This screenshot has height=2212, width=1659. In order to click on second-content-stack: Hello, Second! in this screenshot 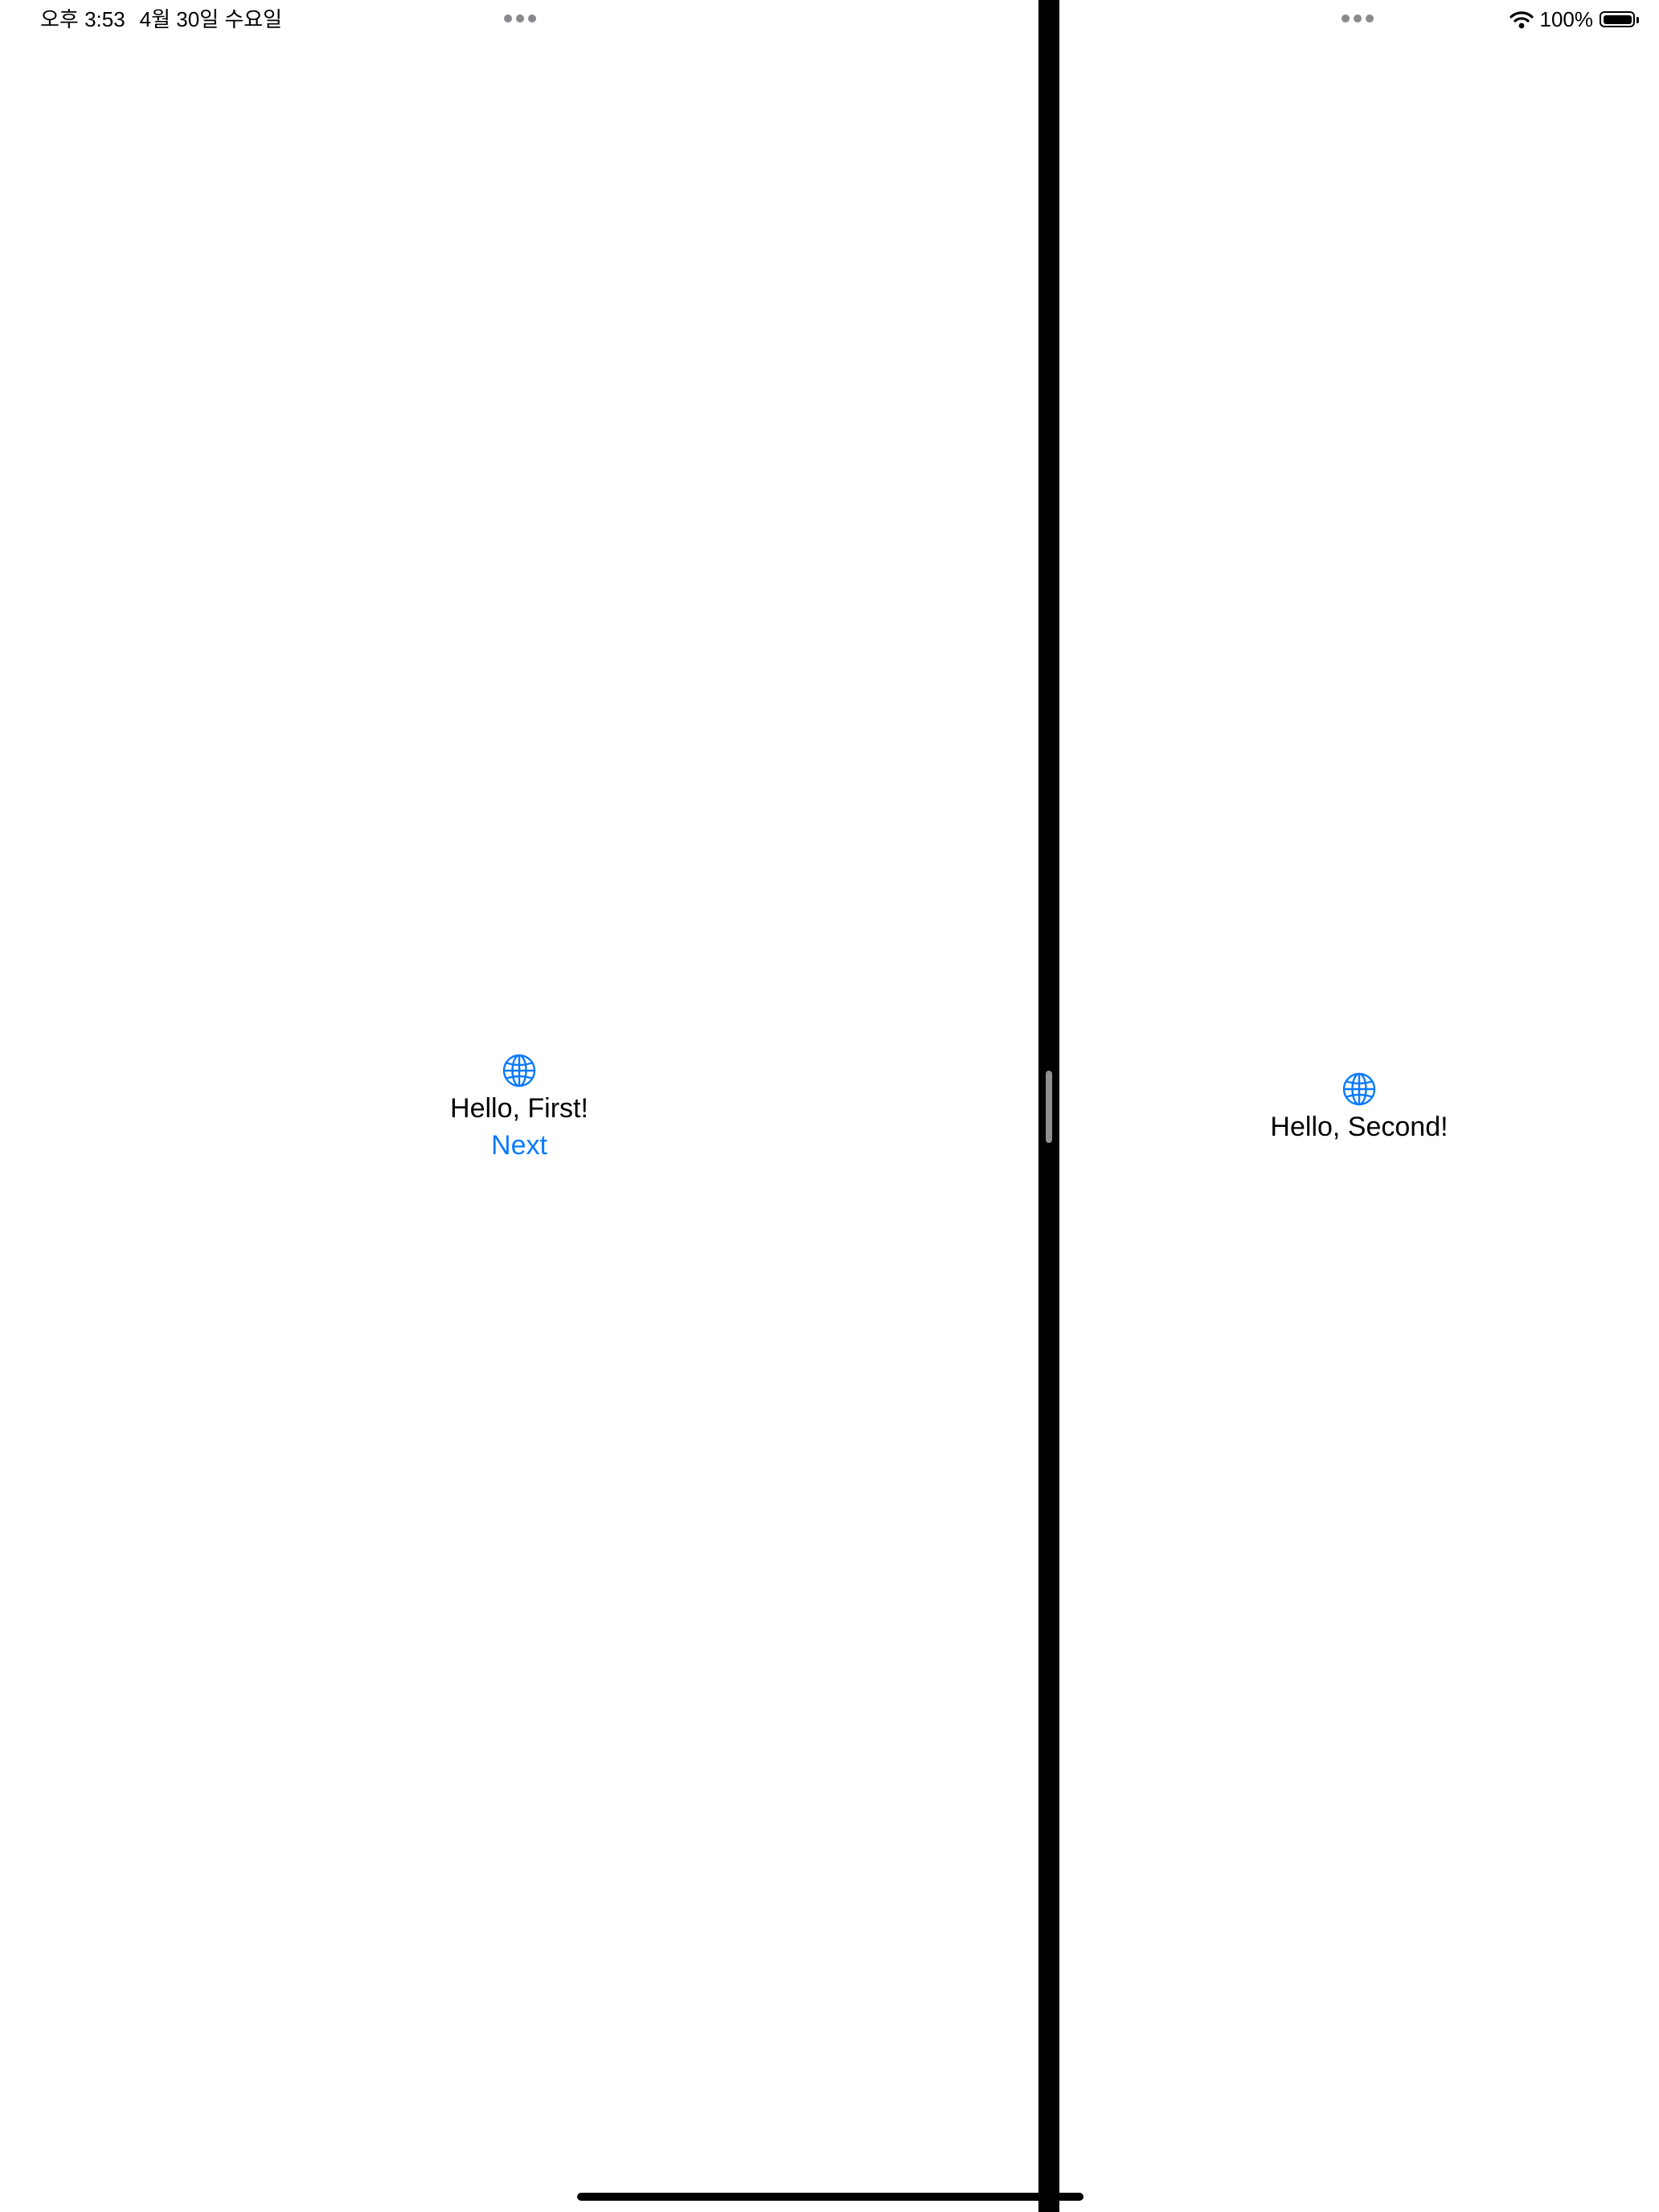, I will do `click(1359, 1107)`.